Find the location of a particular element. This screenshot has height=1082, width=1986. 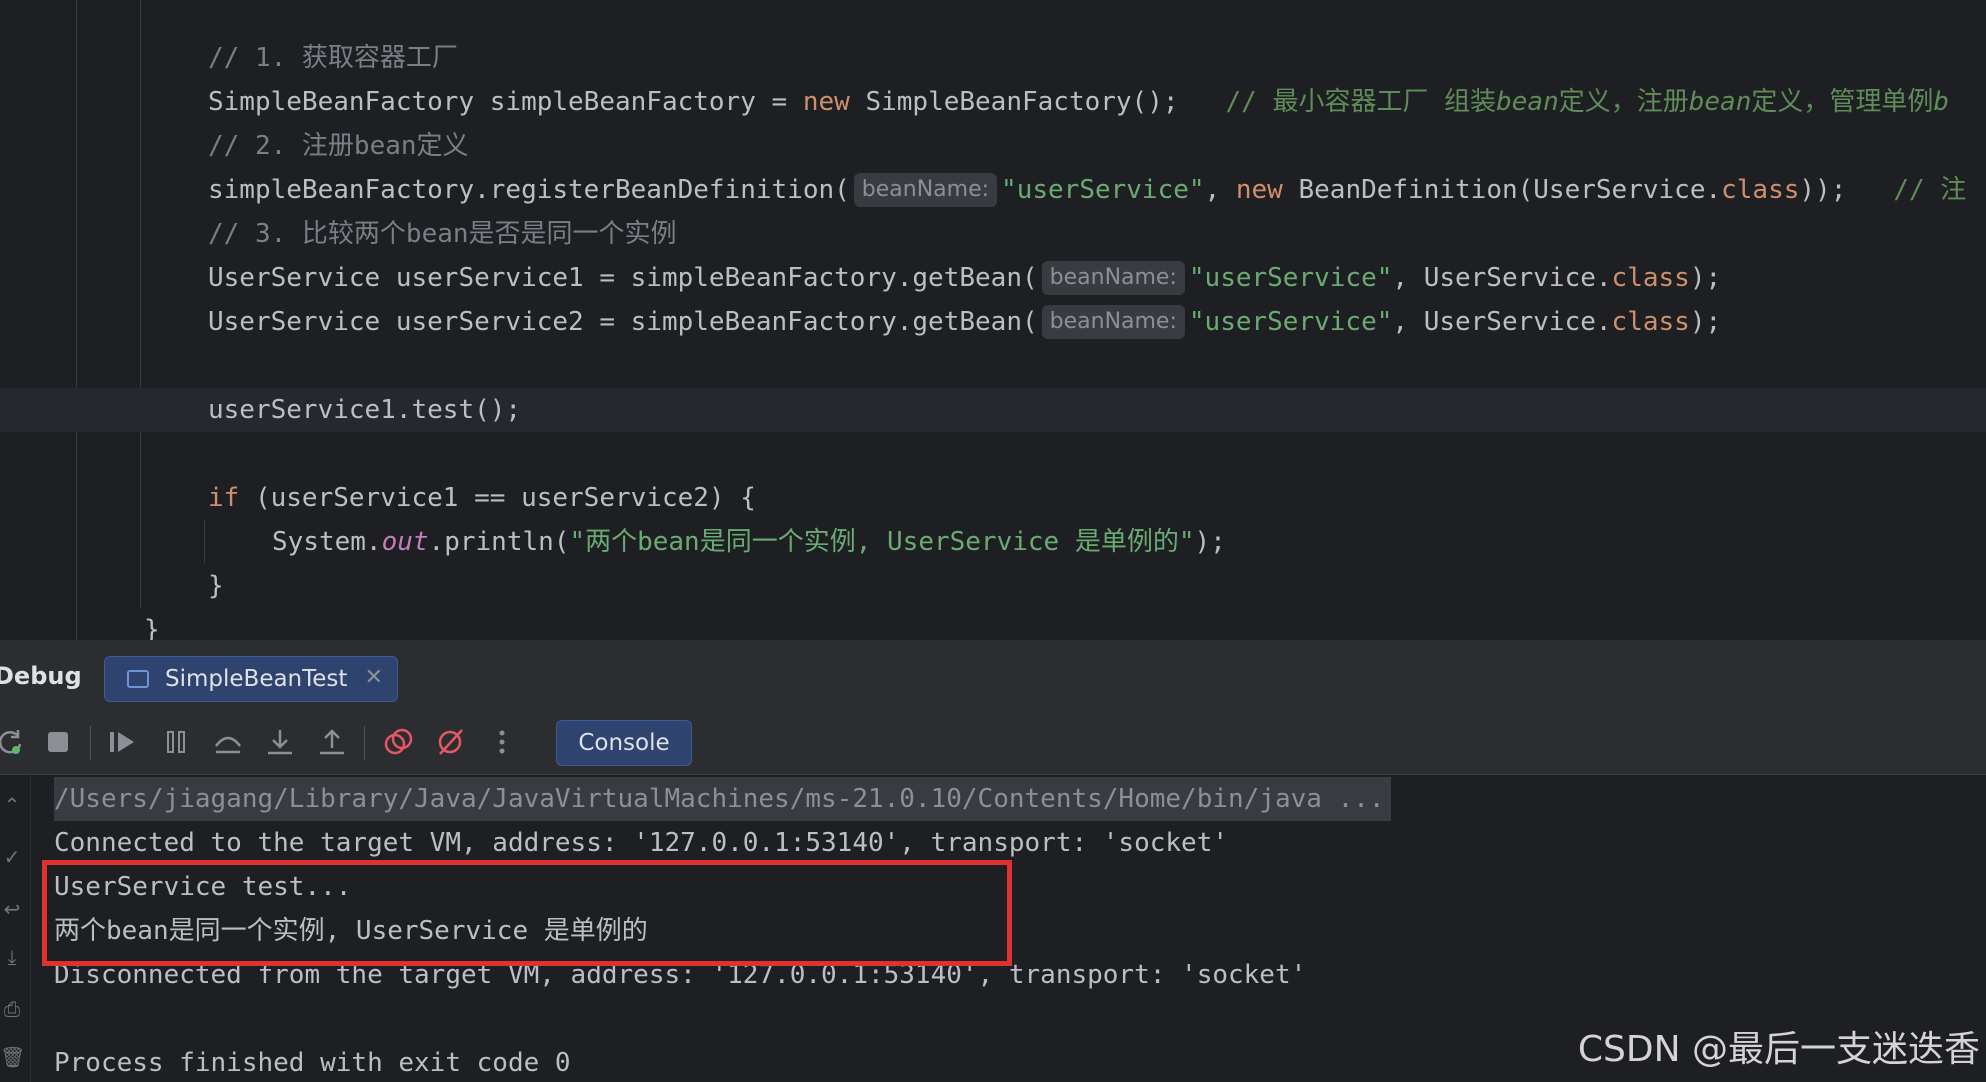

rerun-icon is located at coordinates (13, 742).